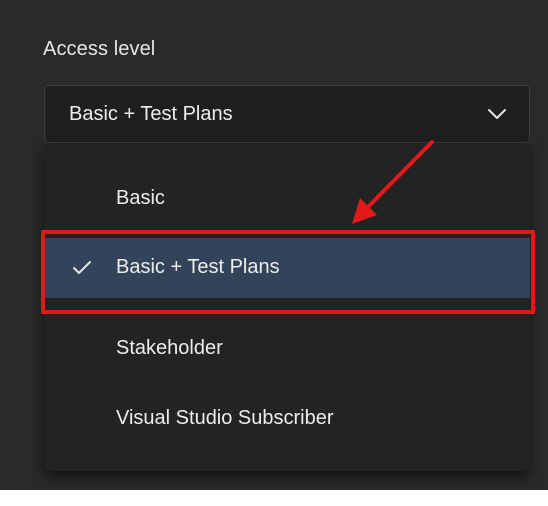 Image resolution: width=548 pixels, height=506 pixels. Describe the element at coordinates (140, 198) in the screenshot. I see `option-label: Basic` at that location.